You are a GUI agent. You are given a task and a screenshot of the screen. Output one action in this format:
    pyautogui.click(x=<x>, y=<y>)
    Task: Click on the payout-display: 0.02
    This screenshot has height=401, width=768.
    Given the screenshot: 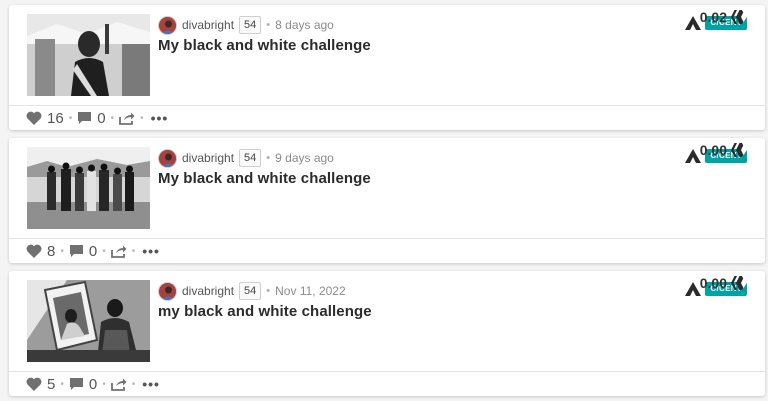 What is the action you would take?
    pyautogui.click(x=723, y=17)
    